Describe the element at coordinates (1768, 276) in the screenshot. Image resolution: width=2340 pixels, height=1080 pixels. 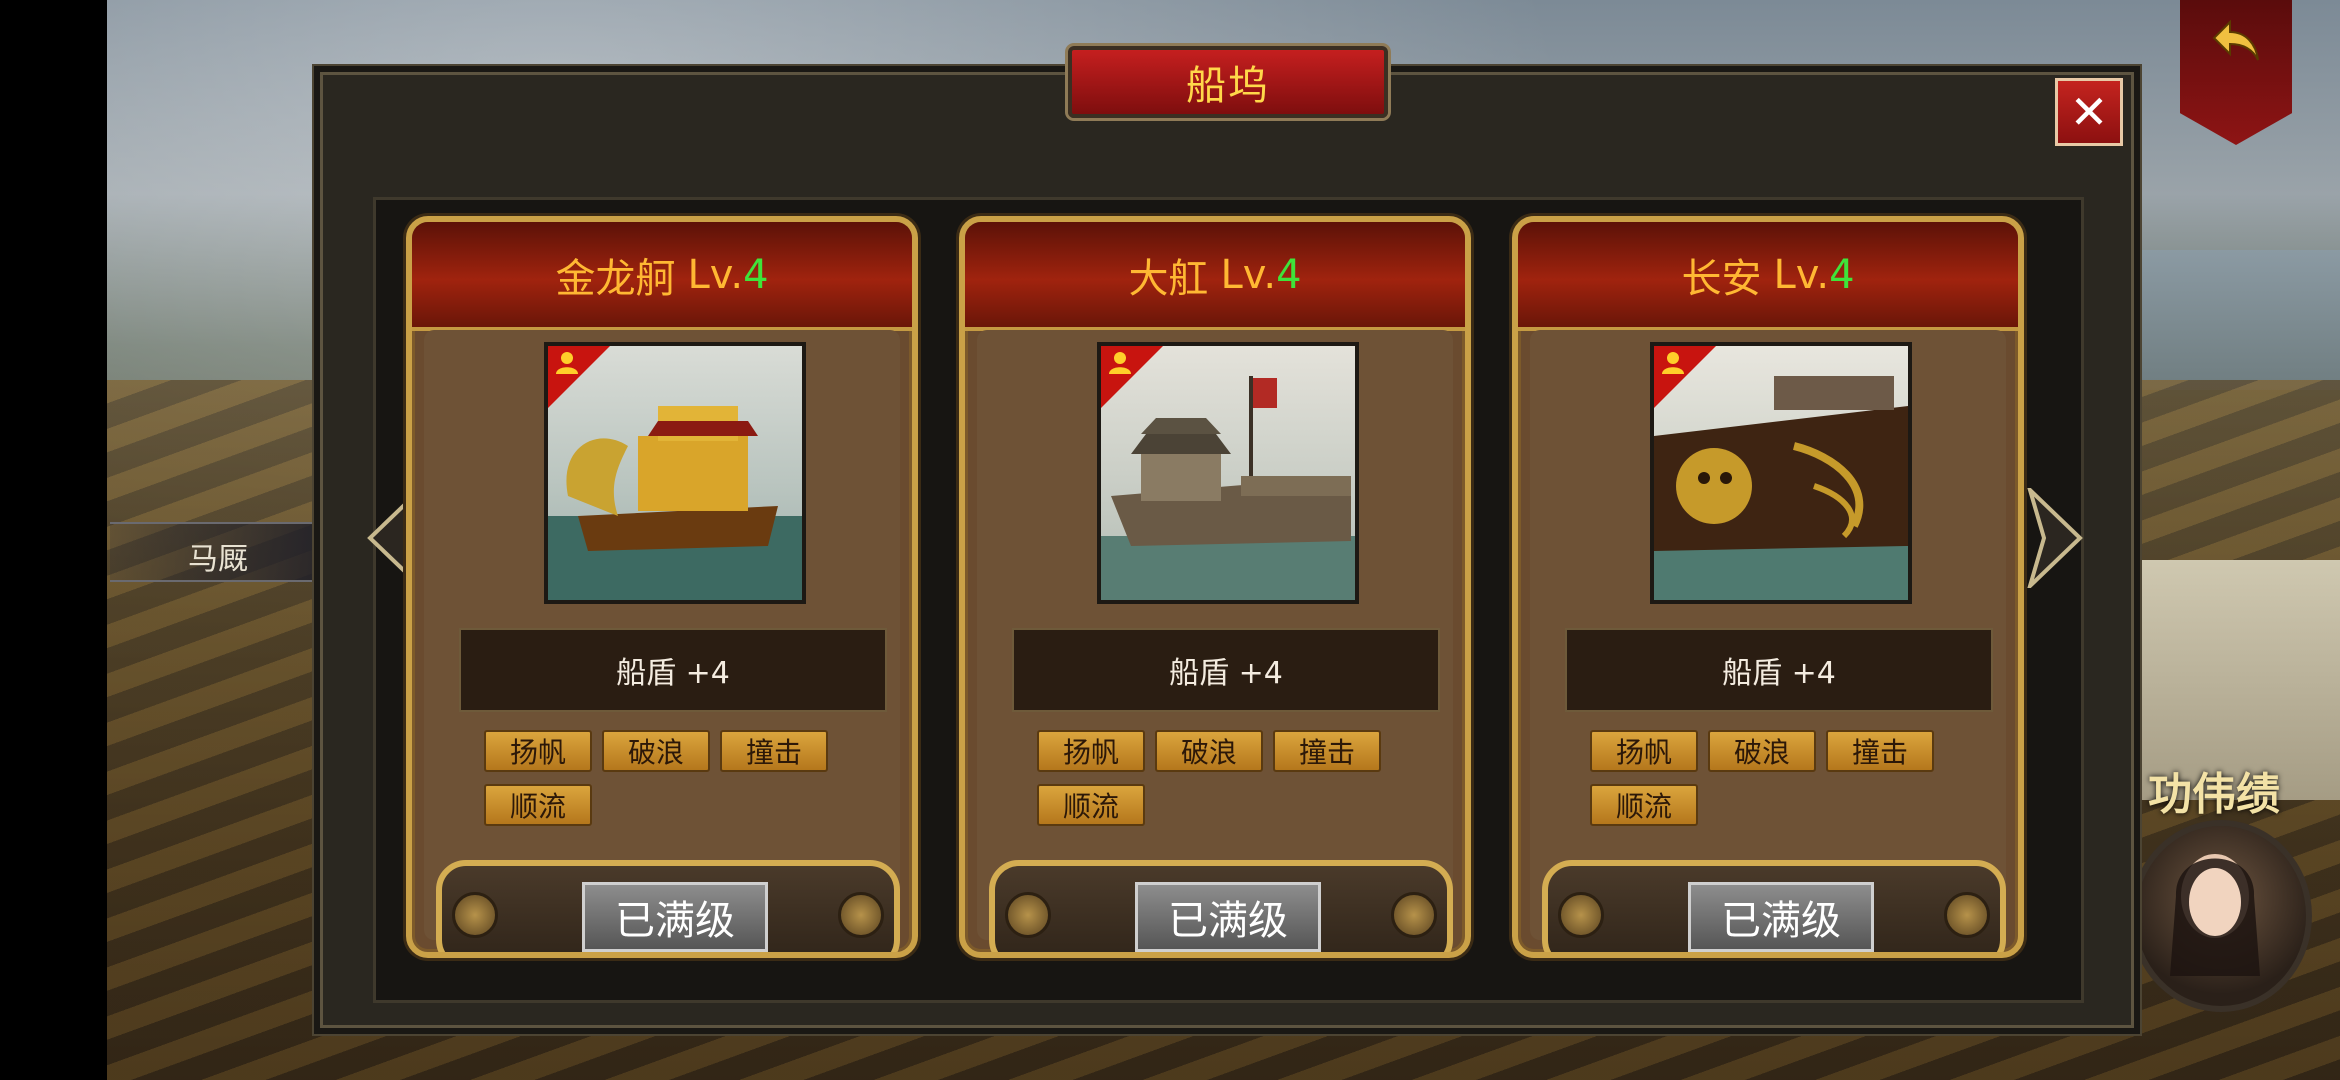
I see `ship-card-header: 长安 Lv. 4` at that location.